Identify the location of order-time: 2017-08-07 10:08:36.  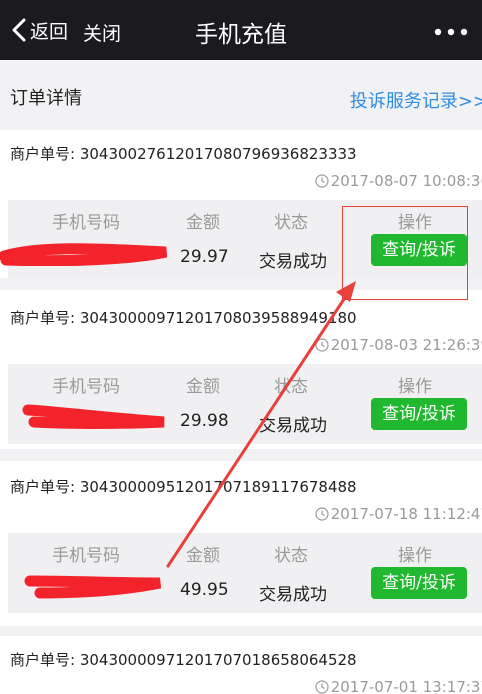
(398, 181).